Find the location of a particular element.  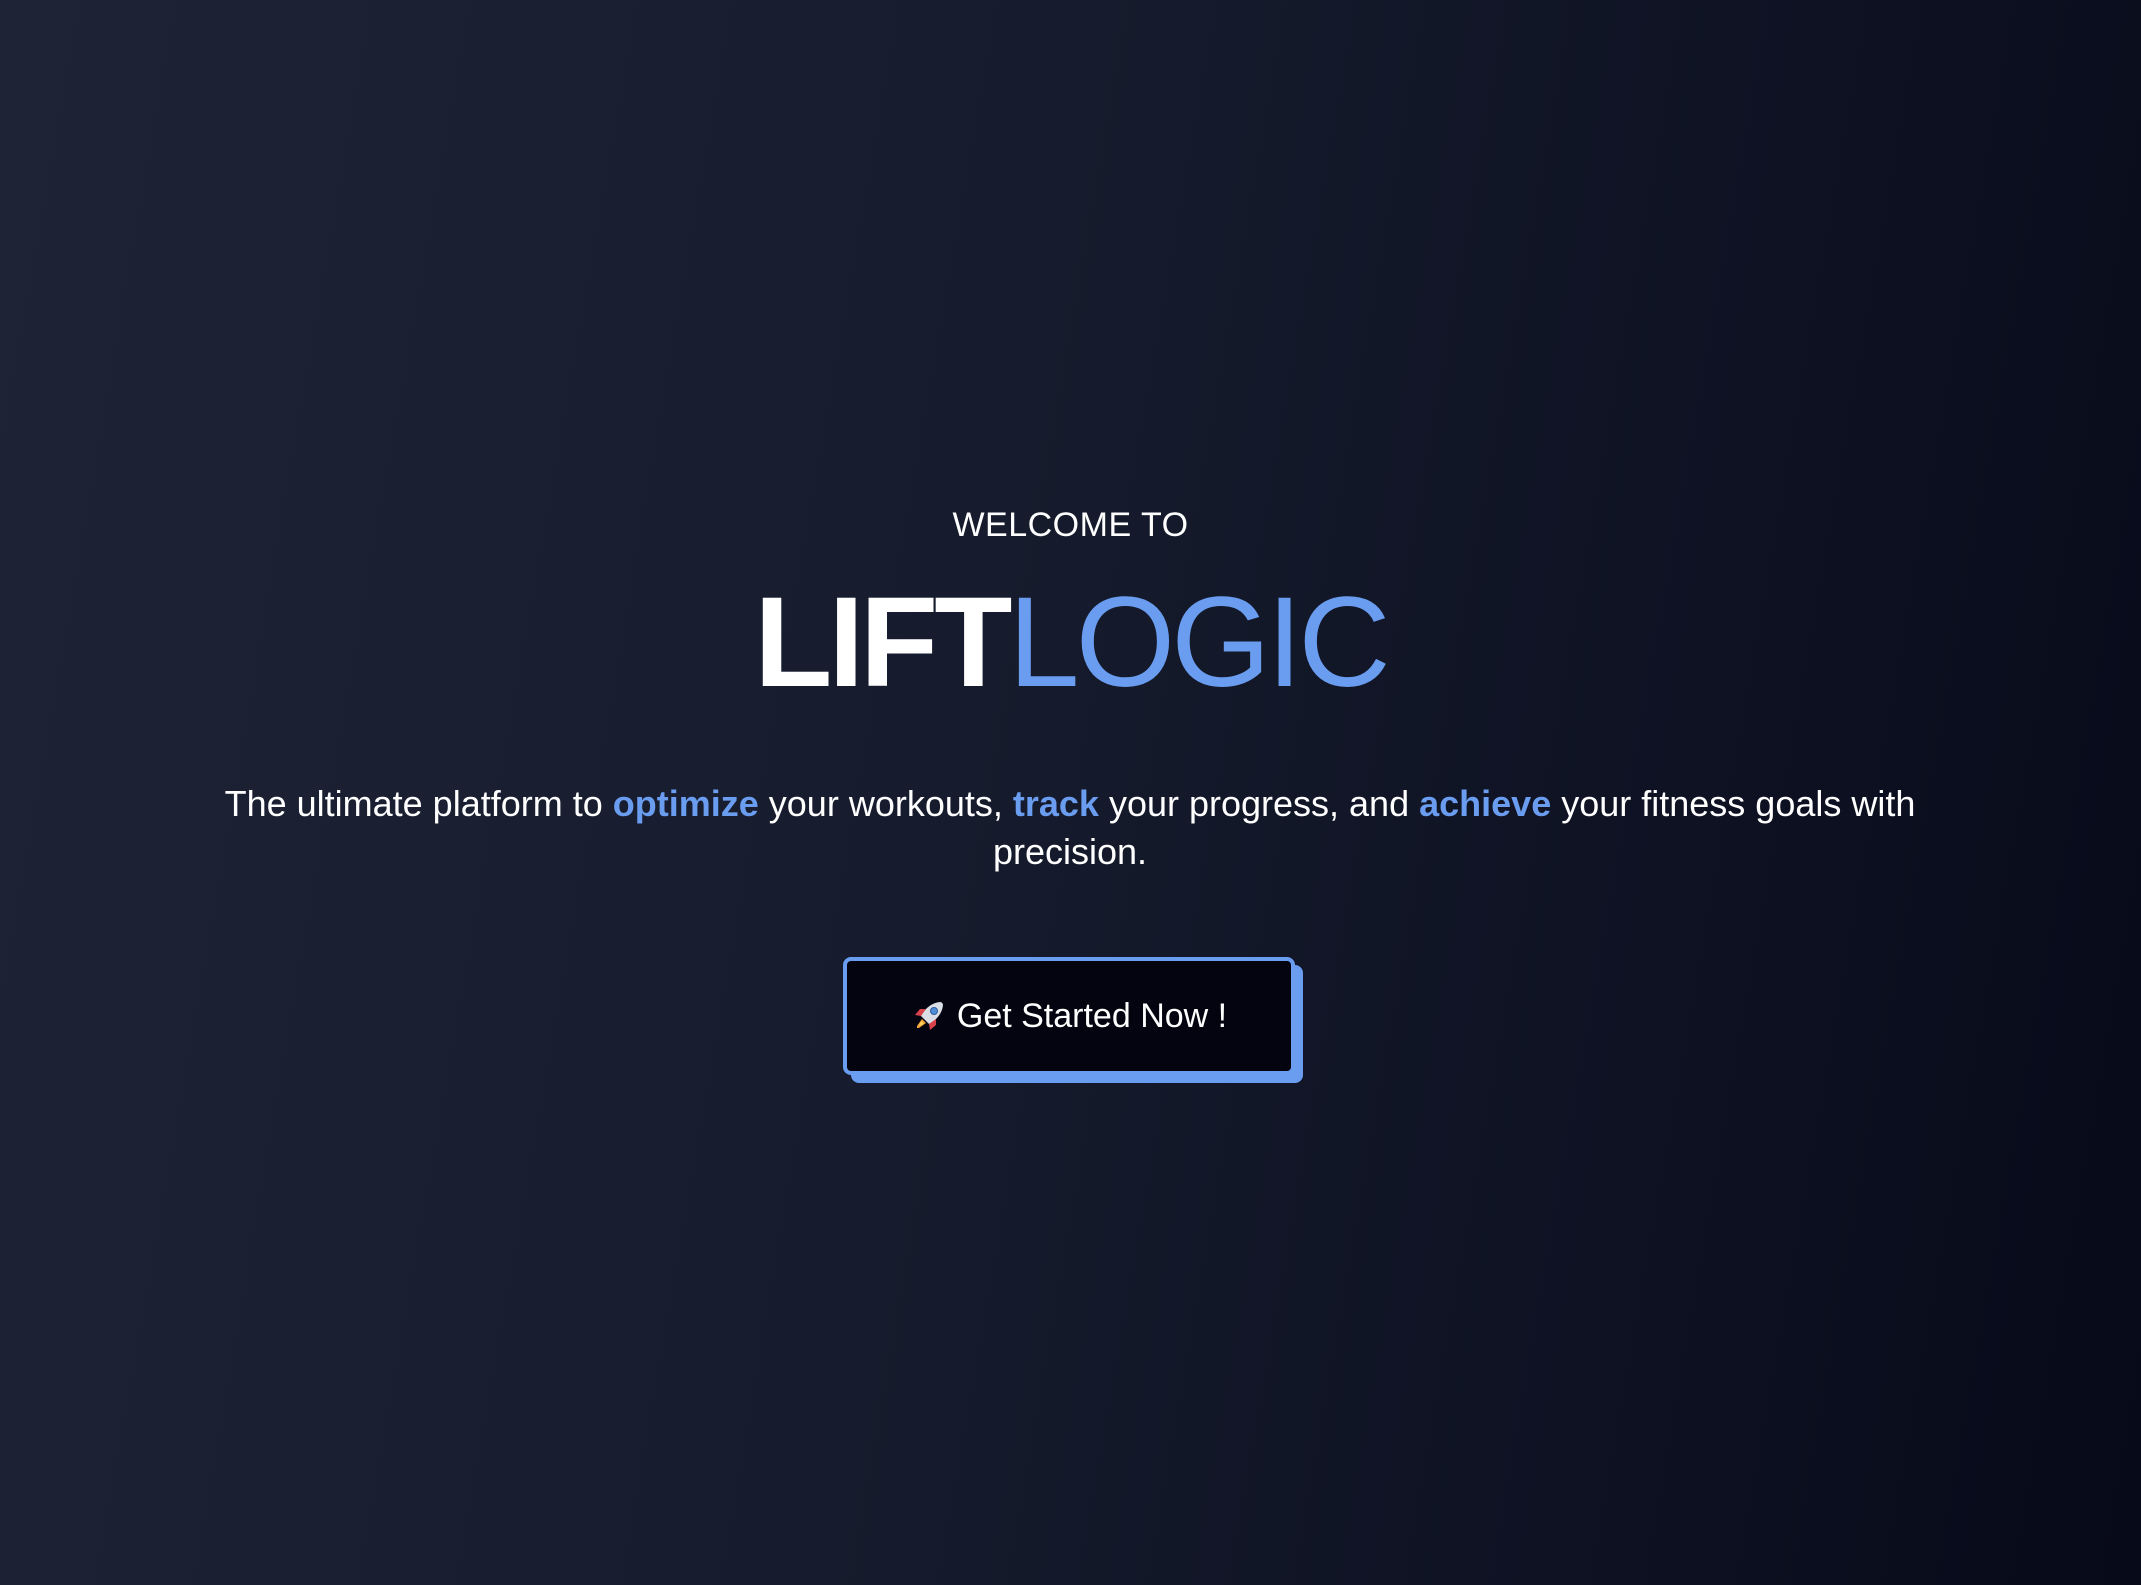

welcome-heading: WELCOME TO is located at coordinates (1070, 525).